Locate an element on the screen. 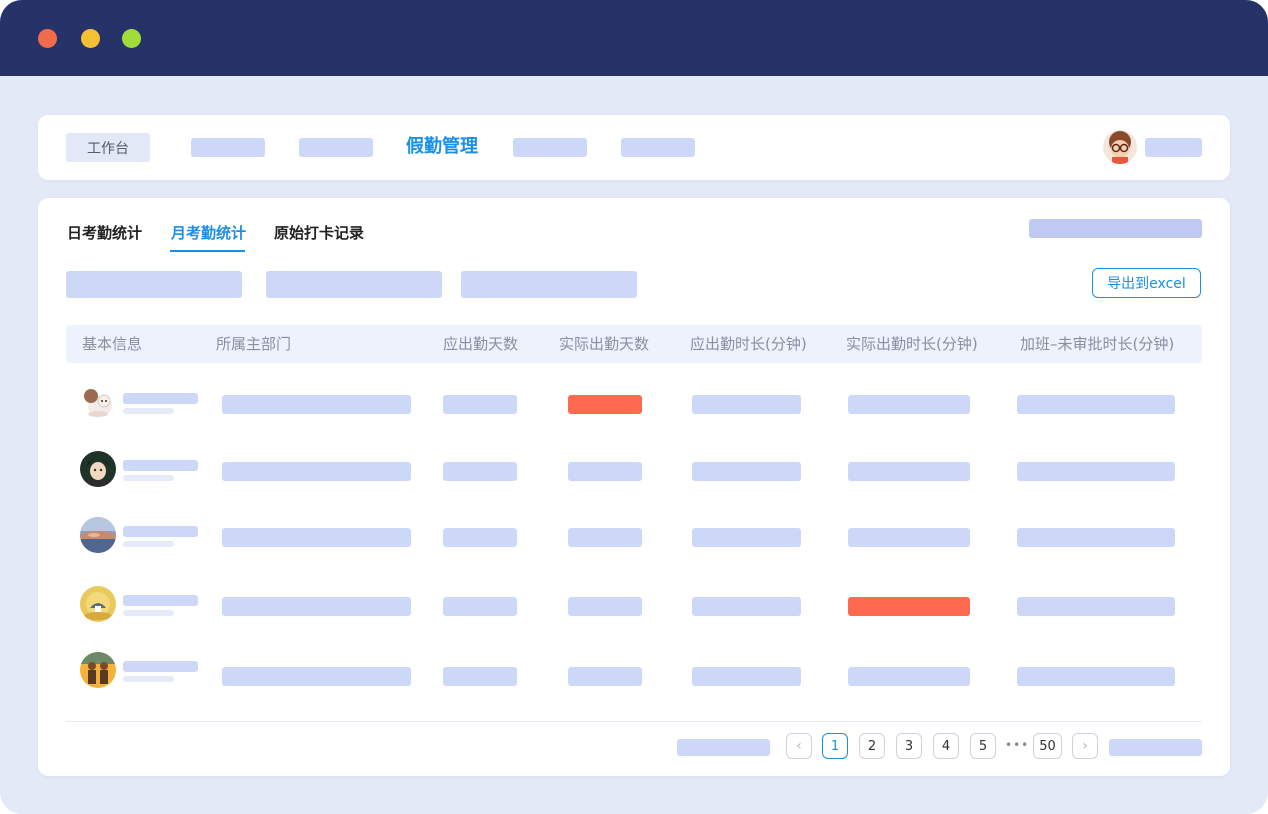 The height and width of the screenshot is (814, 1268). user-avatar is located at coordinates (1120, 147).